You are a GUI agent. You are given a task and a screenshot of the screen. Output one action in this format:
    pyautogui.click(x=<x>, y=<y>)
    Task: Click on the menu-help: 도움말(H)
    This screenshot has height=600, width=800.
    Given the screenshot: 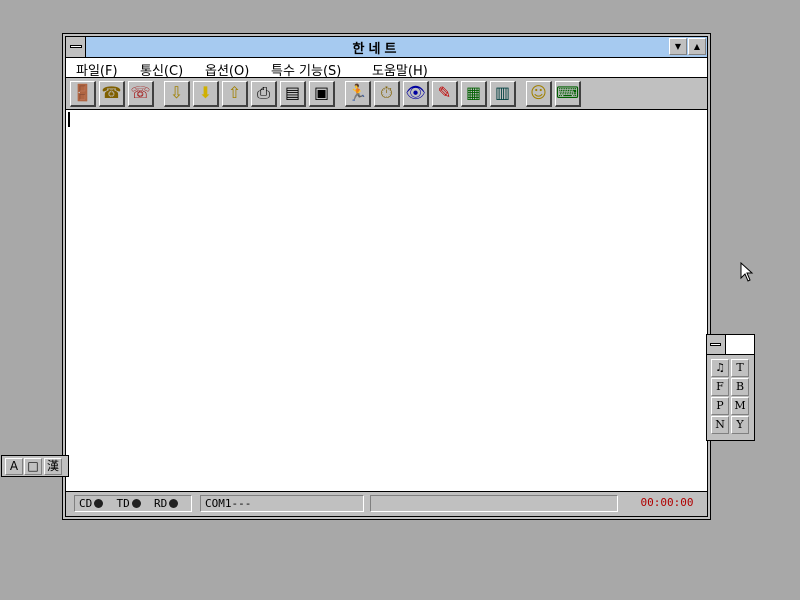 What is the action you would take?
    pyautogui.click(x=400, y=69)
    